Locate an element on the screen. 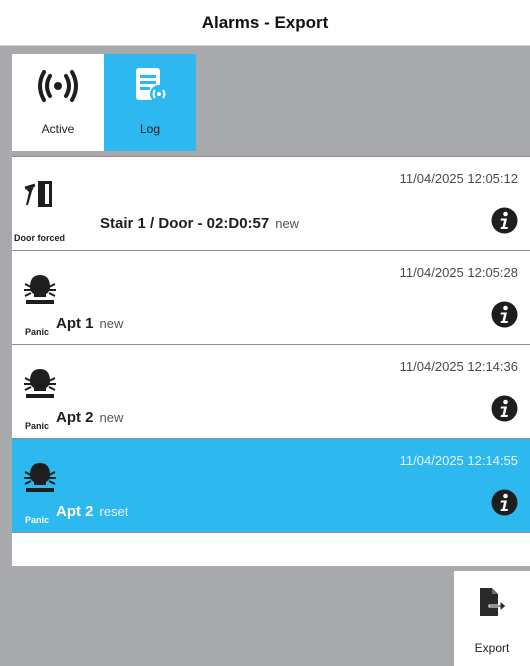 The height and width of the screenshot is (666, 530). alarm-source: Apt 2 new is located at coordinates (89, 417).